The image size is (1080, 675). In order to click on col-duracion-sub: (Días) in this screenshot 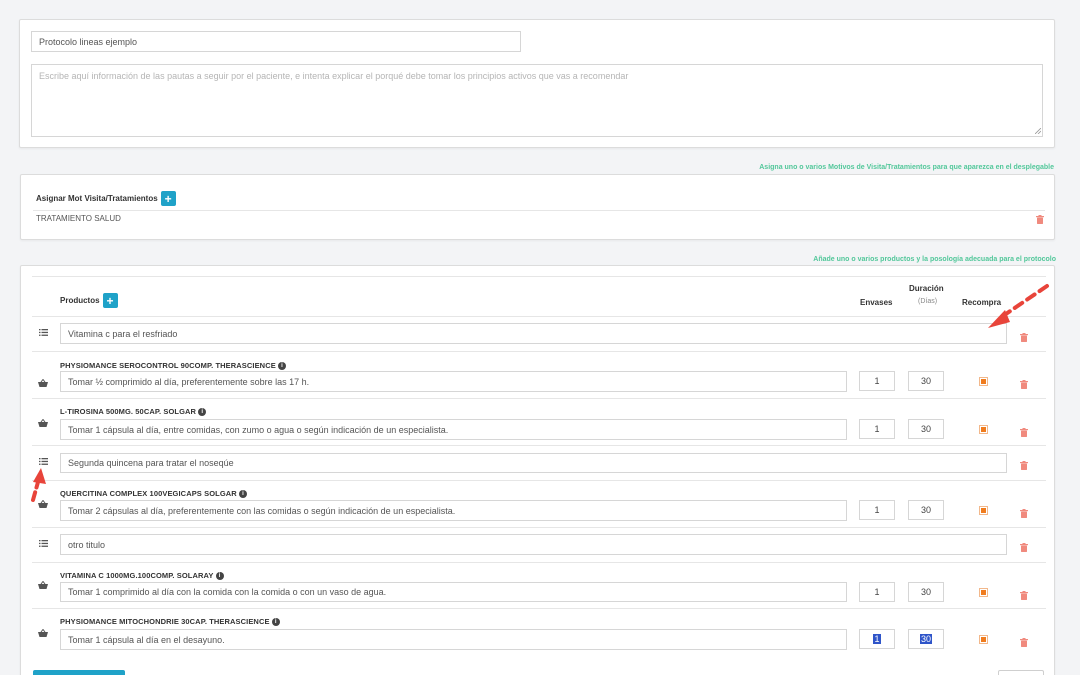, I will do `click(928, 301)`.